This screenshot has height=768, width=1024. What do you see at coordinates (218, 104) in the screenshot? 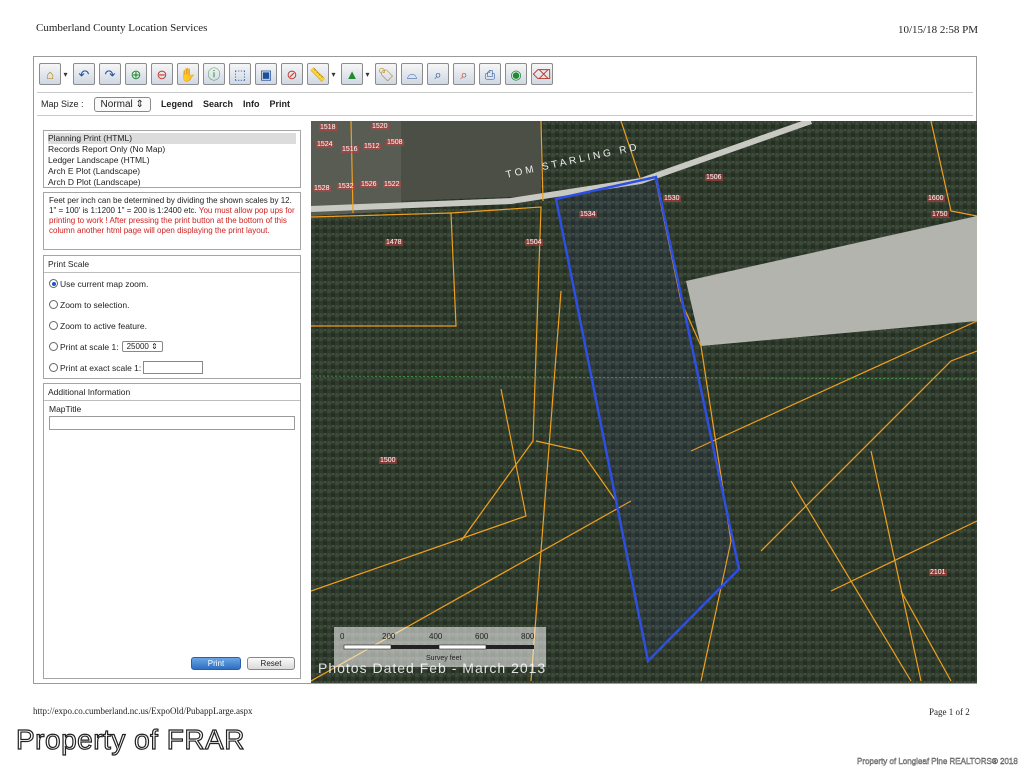
I see `search-link: Search` at bounding box center [218, 104].